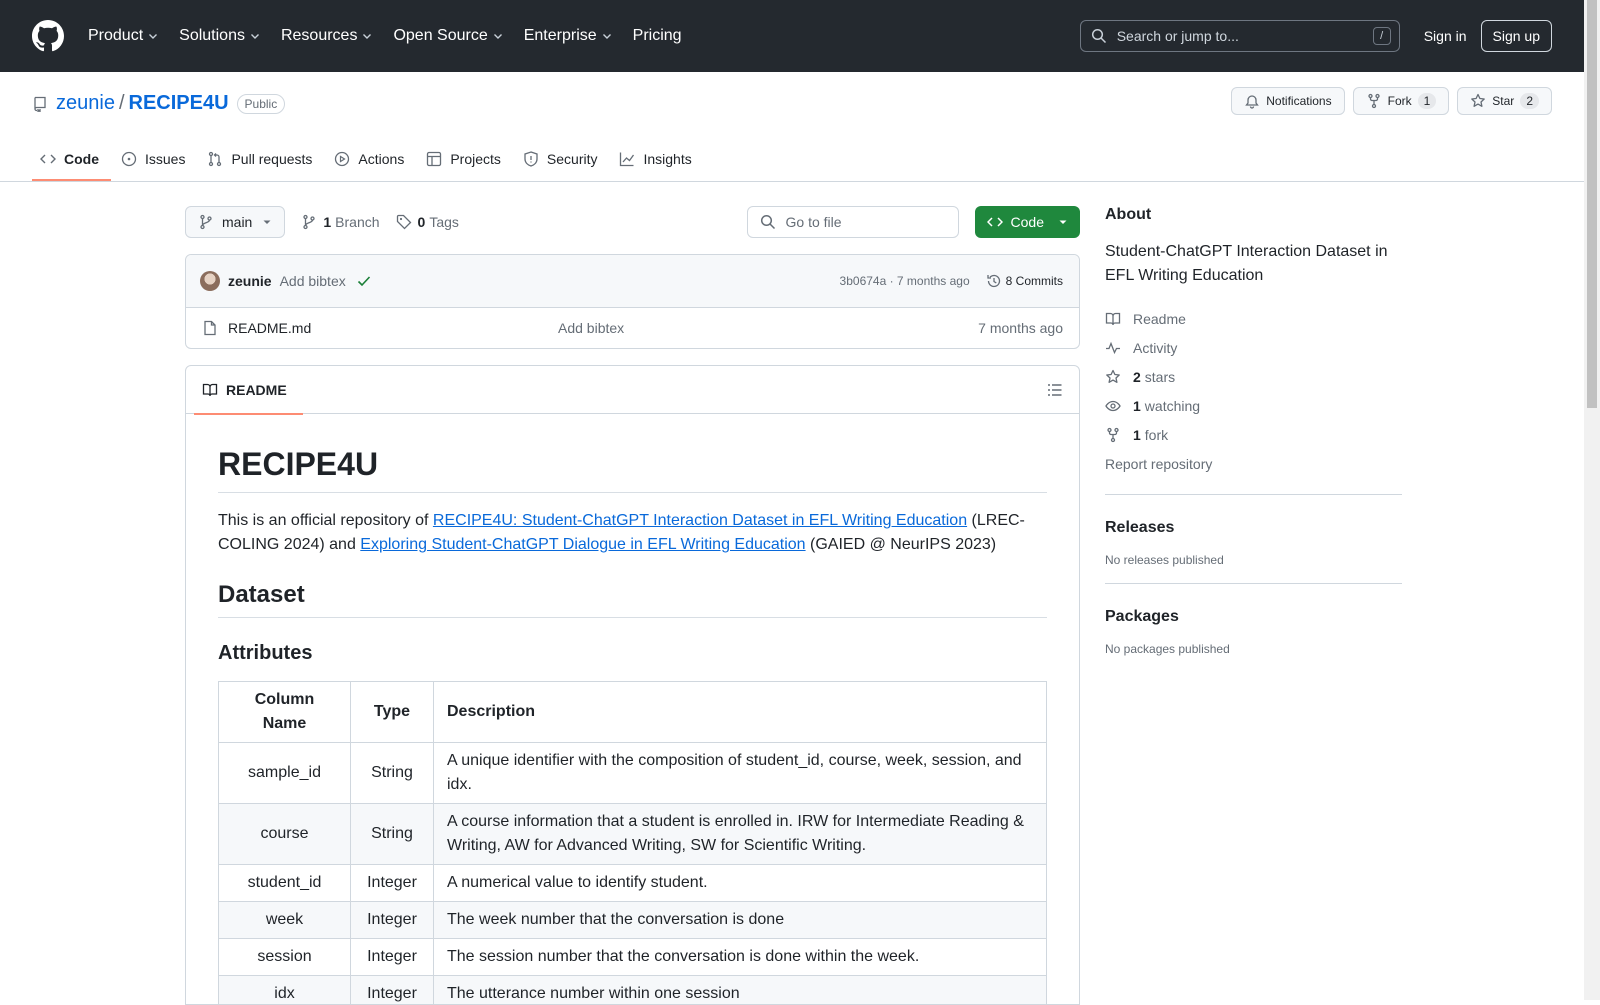 The width and height of the screenshot is (1600, 1005). I want to click on readme-tab-label: README, so click(256, 390).